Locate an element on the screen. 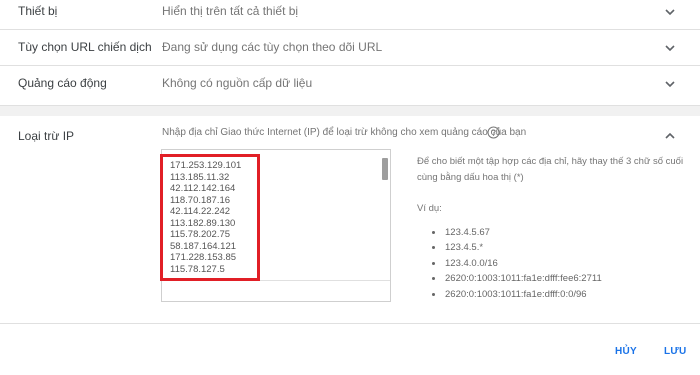 This screenshot has height=375, width=700. save-button: LƯU is located at coordinates (675, 351).